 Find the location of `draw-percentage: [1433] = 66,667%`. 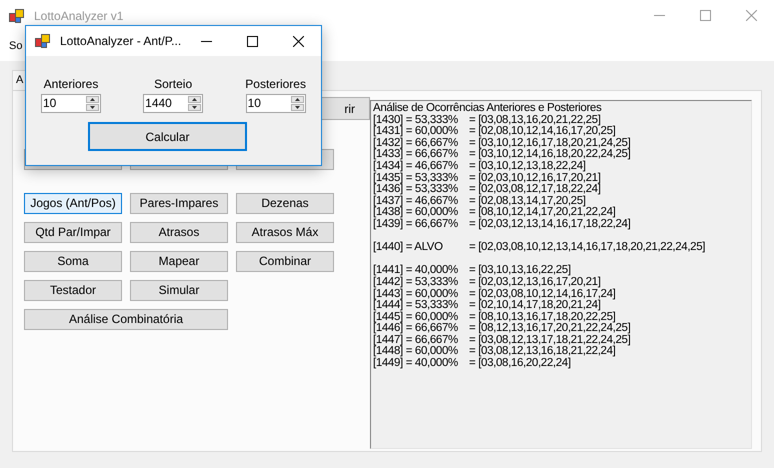

draw-percentage: [1433] = 66,667% is located at coordinates (416, 154).